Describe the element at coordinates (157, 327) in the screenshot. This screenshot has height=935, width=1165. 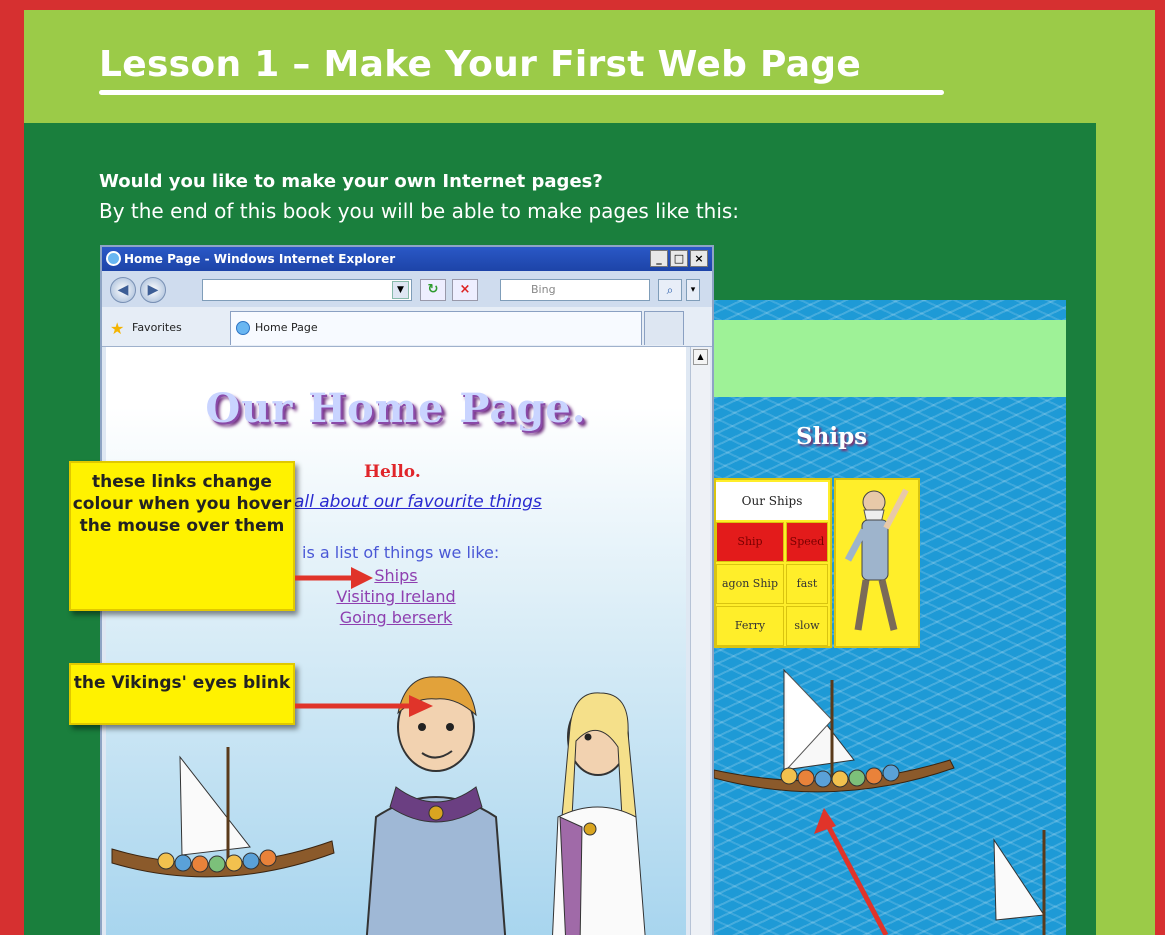
I see `favorites-button: Favorites` at that location.